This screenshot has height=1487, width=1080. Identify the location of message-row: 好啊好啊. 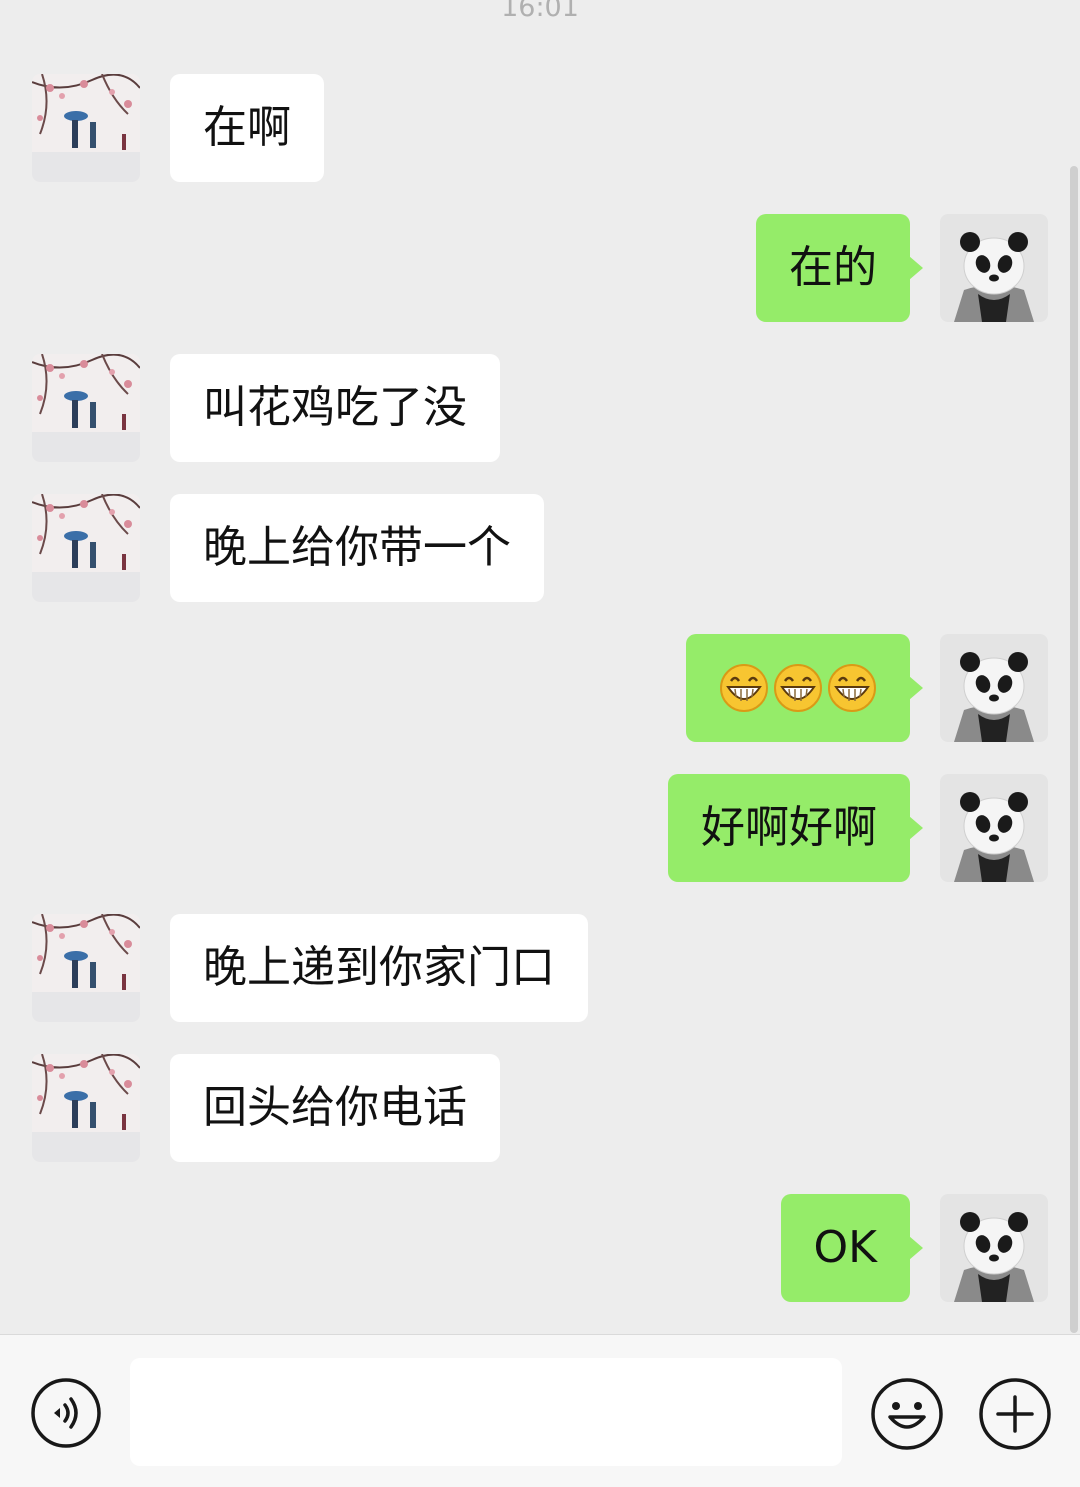
(540, 828).